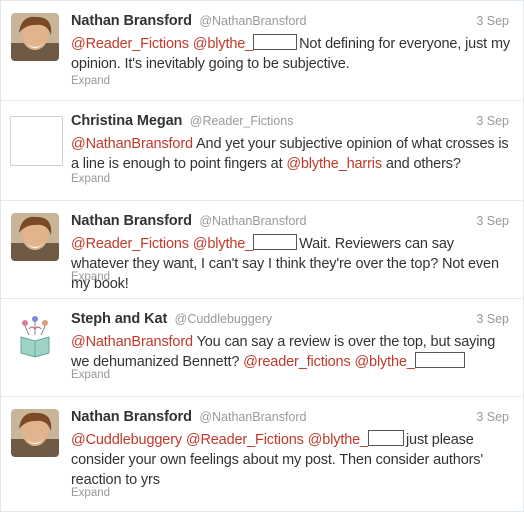 This screenshot has height=512, width=524. Describe the element at coordinates (421, 164) in the screenshot. I see `tweet-body: and others?` at that location.